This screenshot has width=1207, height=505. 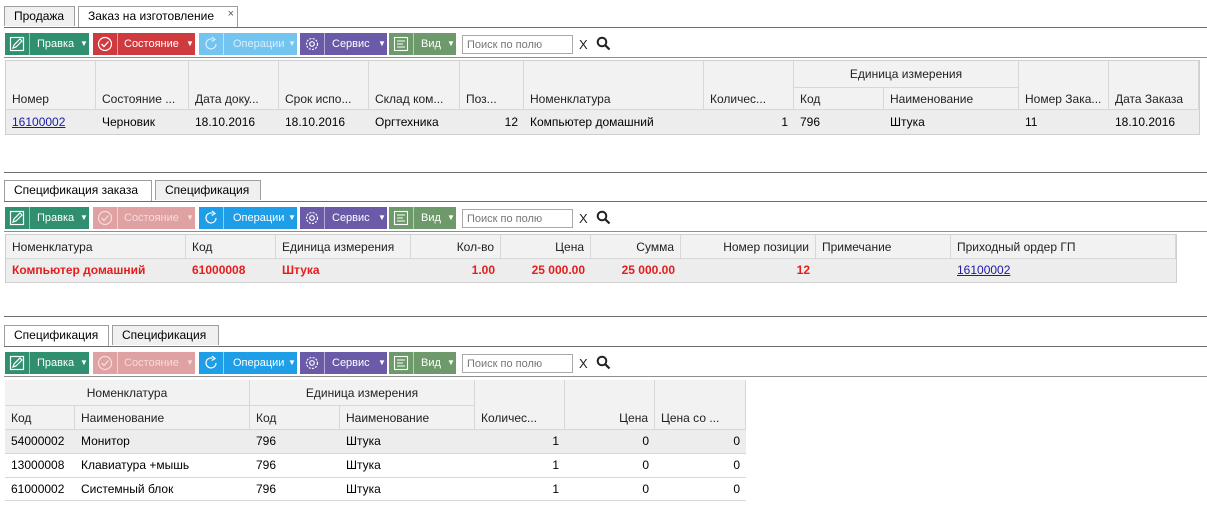 I want to click on tab-spec-items-2: Спецификация, so click(x=165, y=335).